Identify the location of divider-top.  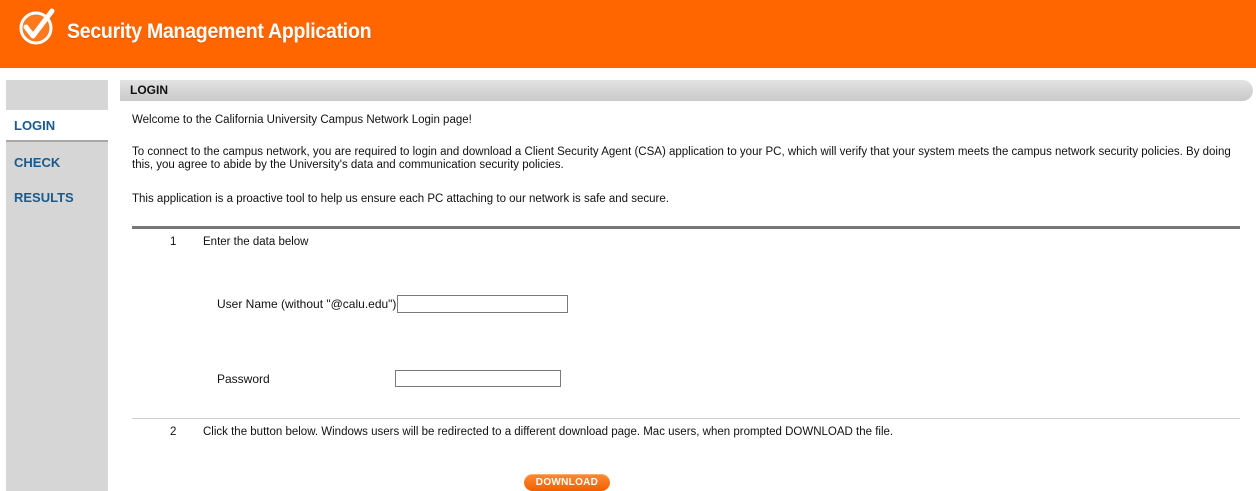
(686, 227).